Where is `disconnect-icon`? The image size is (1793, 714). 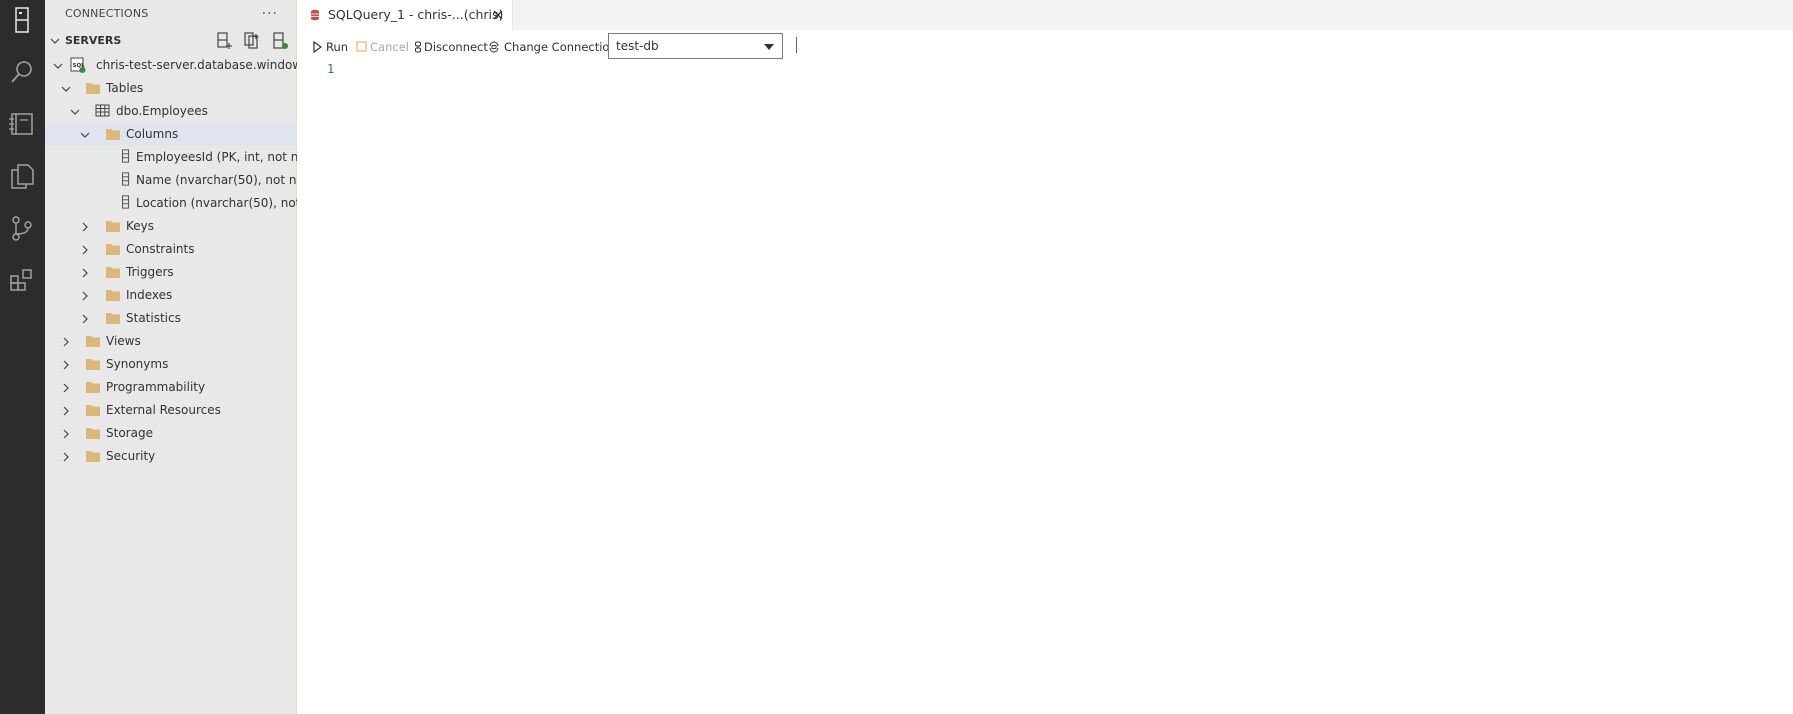 disconnect-icon is located at coordinates (418, 47).